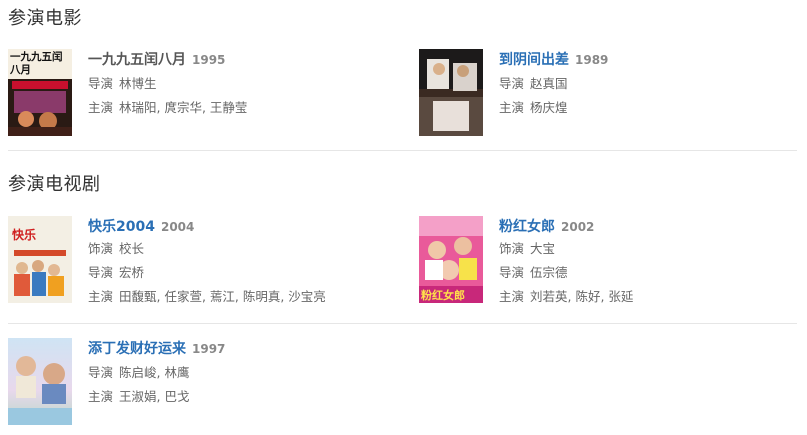 The image size is (807, 435). What do you see at coordinates (238, 59) in the screenshot?
I see `title-row: 一九九五闰八月 1995` at bounding box center [238, 59].